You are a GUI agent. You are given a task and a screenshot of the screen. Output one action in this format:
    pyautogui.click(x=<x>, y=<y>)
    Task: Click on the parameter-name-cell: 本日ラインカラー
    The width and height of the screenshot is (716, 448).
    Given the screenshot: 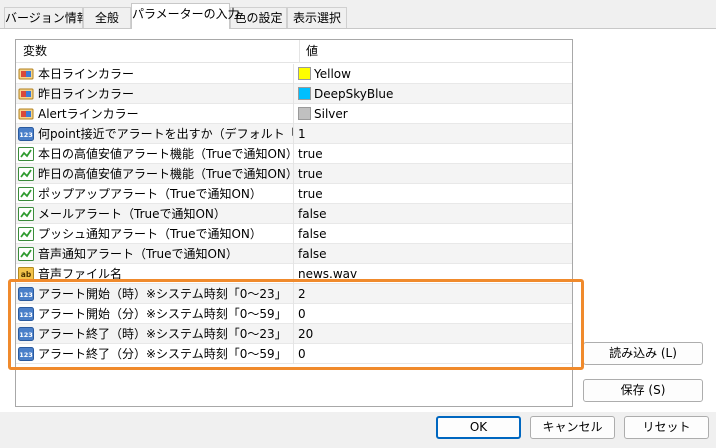 What is the action you would take?
    pyautogui.click(x=154, y=74)
    